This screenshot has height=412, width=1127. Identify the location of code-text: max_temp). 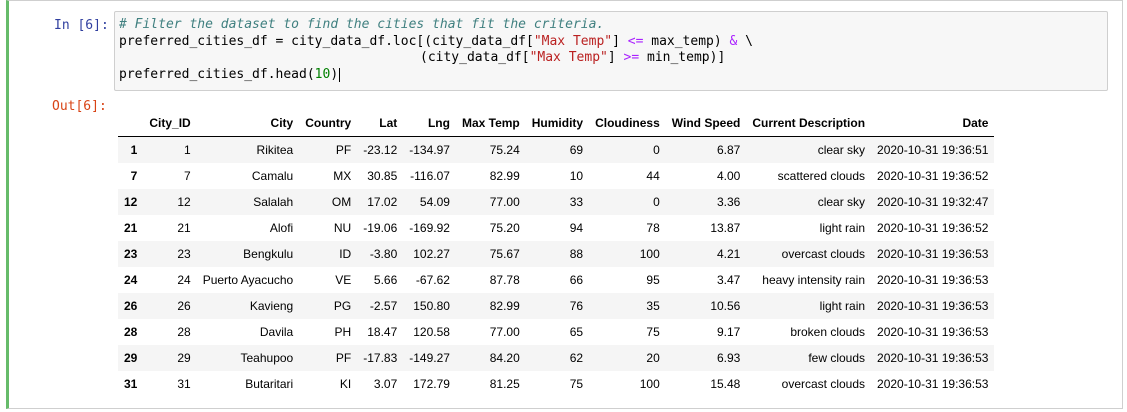
(686, 41).